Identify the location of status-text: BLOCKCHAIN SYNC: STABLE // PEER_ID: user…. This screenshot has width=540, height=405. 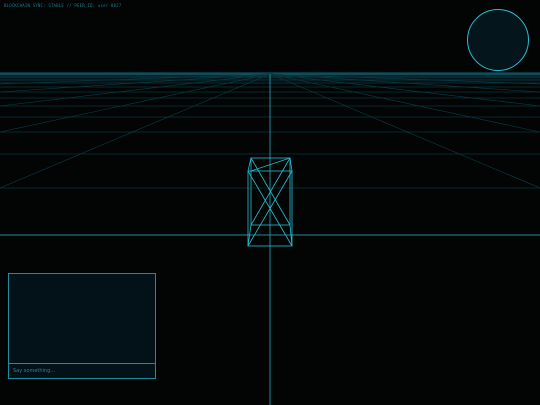
(63, 5).